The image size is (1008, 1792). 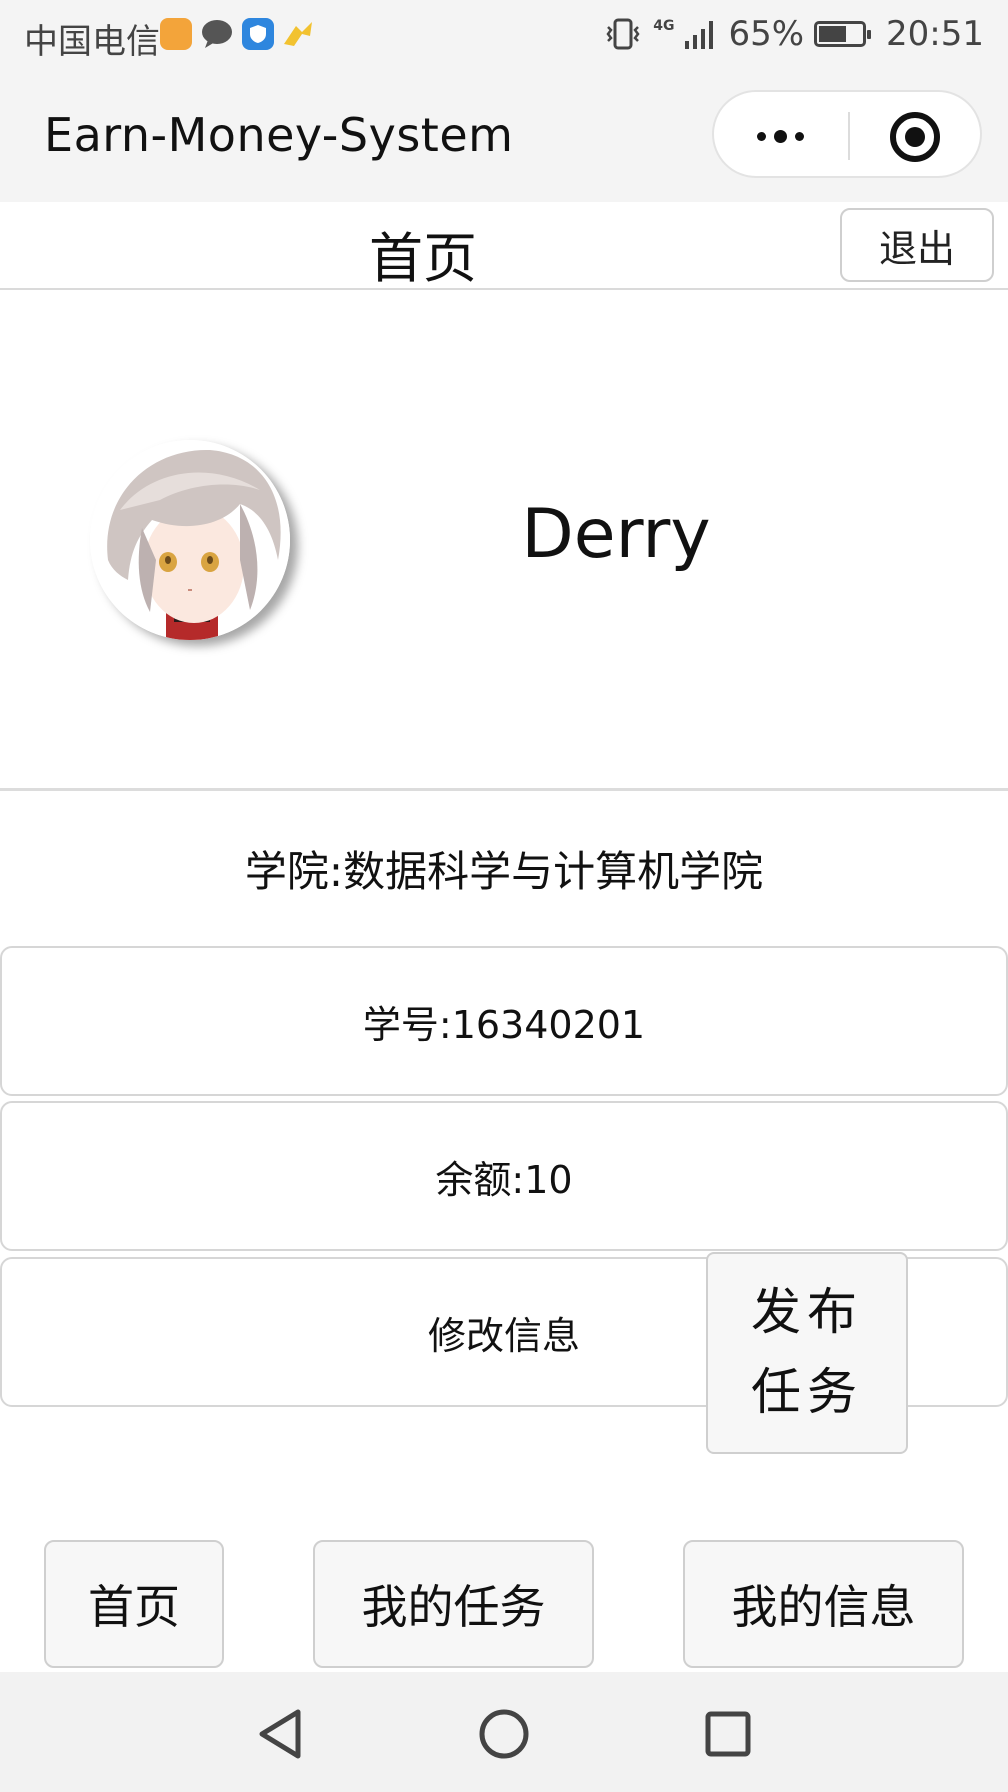 What do you see at coordinates (766, 34) in the screenshot?
I see `battery-percent: 65%` at bounding box center [766, 34].